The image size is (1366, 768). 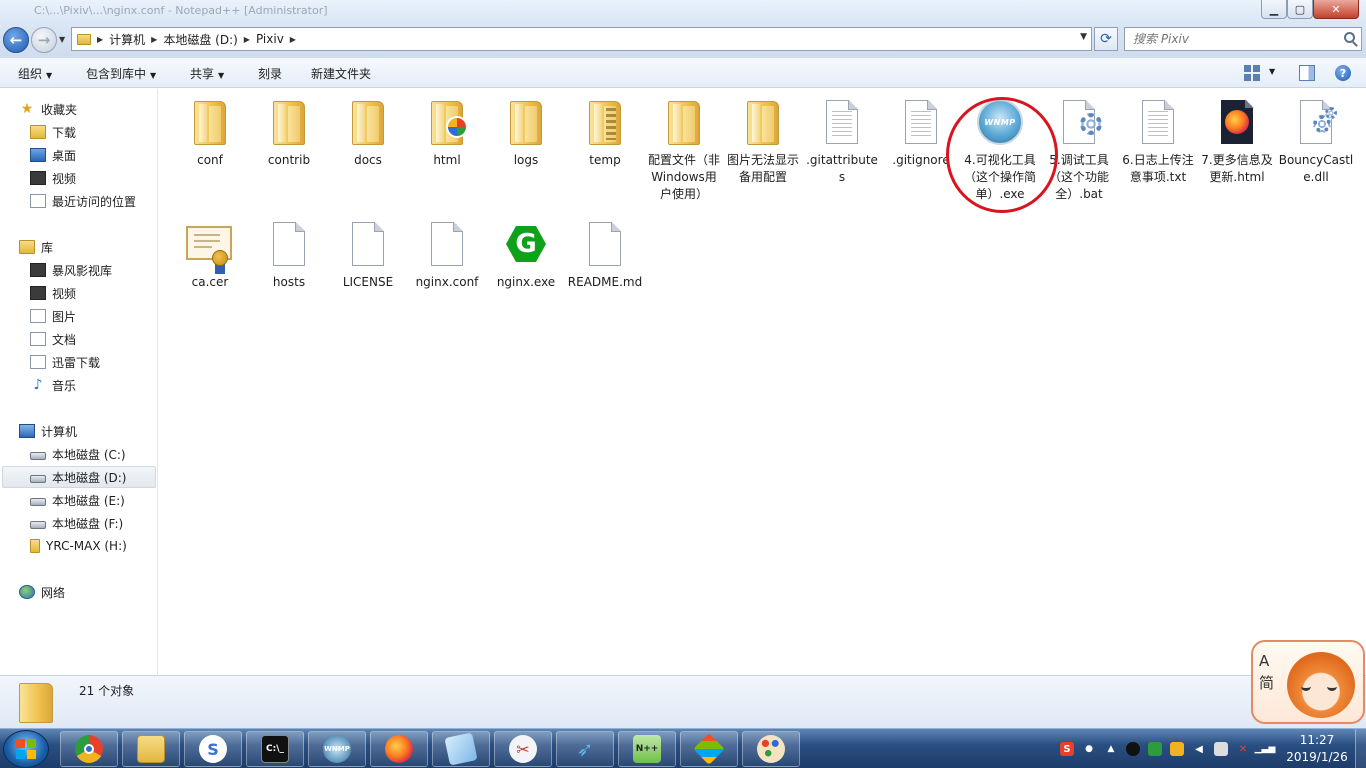 I want to click on taskbar-app-s: S, so click(x=213, y=749).